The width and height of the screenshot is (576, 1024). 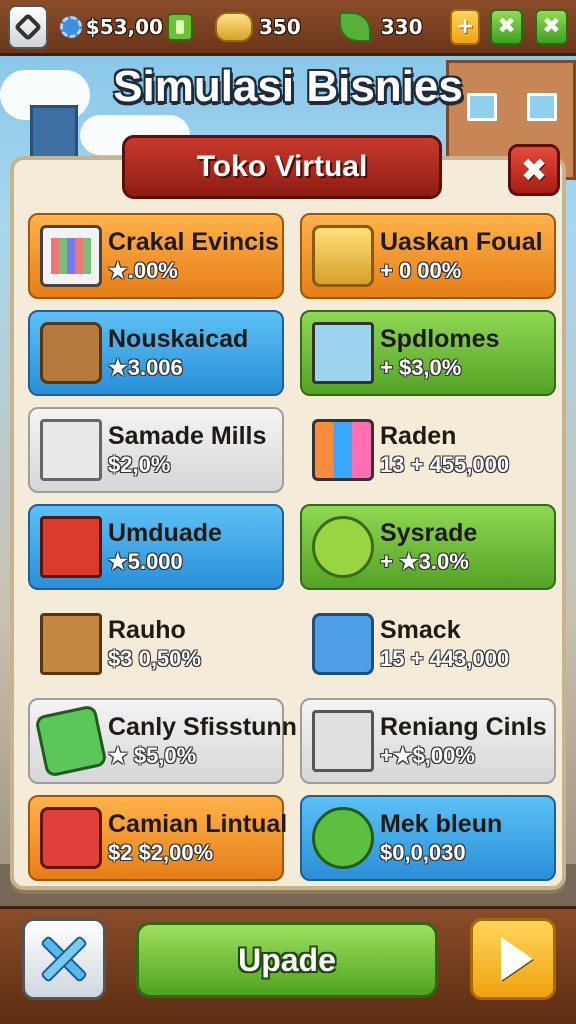 I want to click on store-item-text: Smack 15 + 443,000, so click(x=444, y=644).